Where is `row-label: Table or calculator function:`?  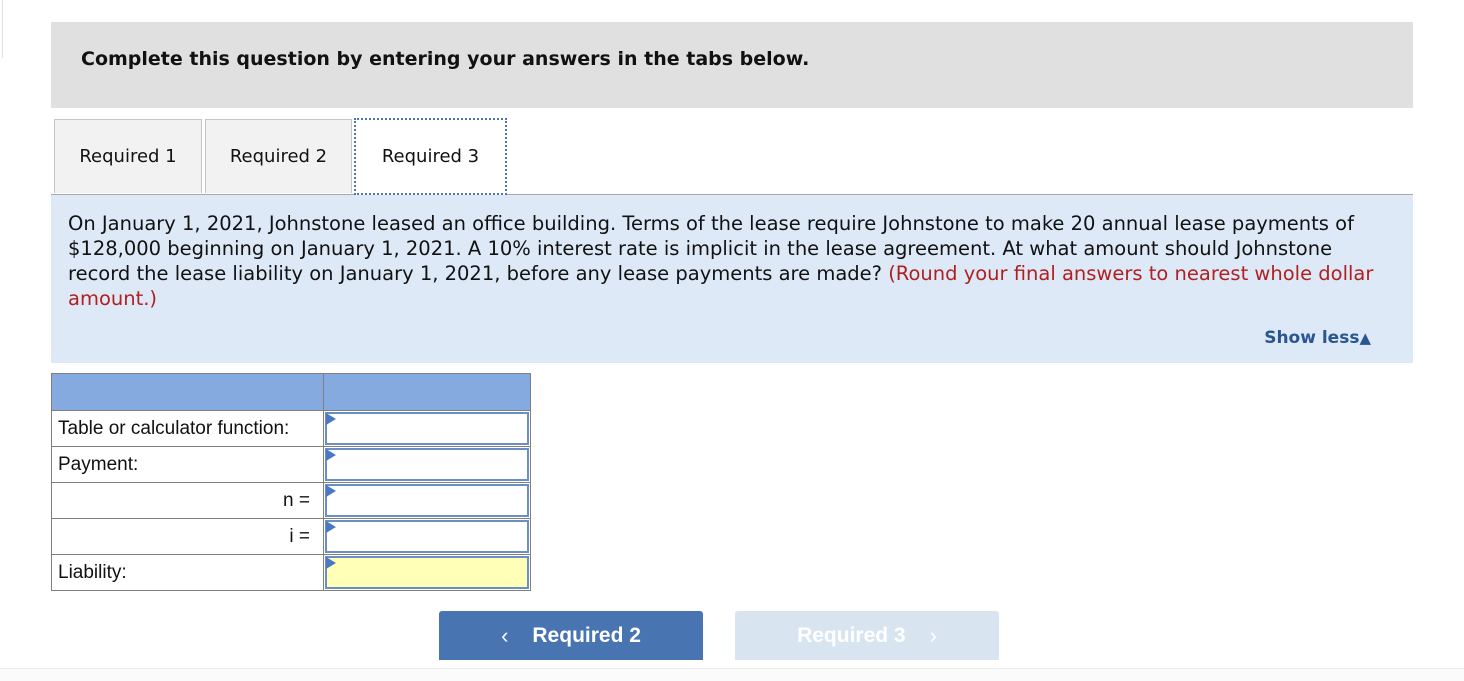 row-label: Table or calculator function: is located at coordinates (187, 428).